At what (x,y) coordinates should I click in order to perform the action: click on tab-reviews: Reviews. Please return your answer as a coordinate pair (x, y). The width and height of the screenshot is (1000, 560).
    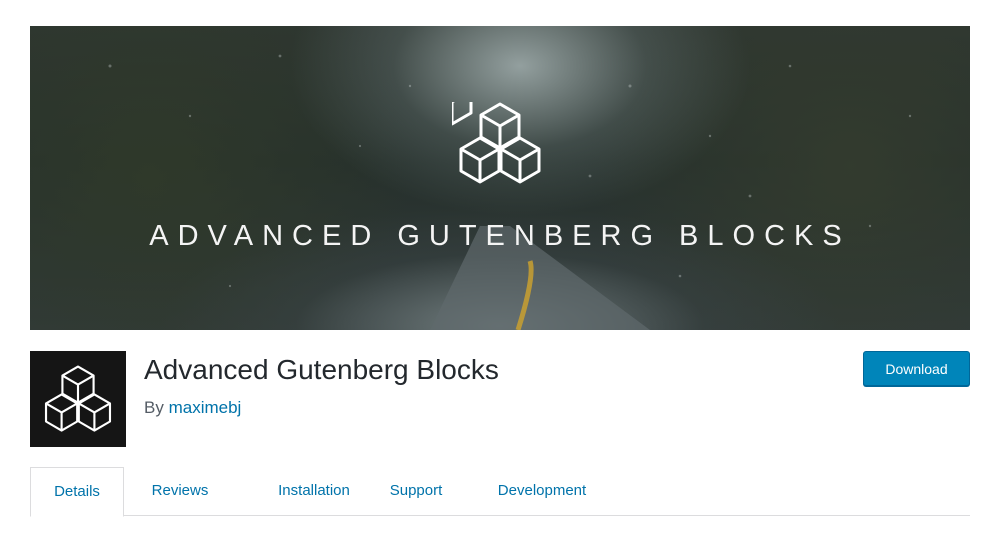
    Looking at the image, I should click on (180, 491).